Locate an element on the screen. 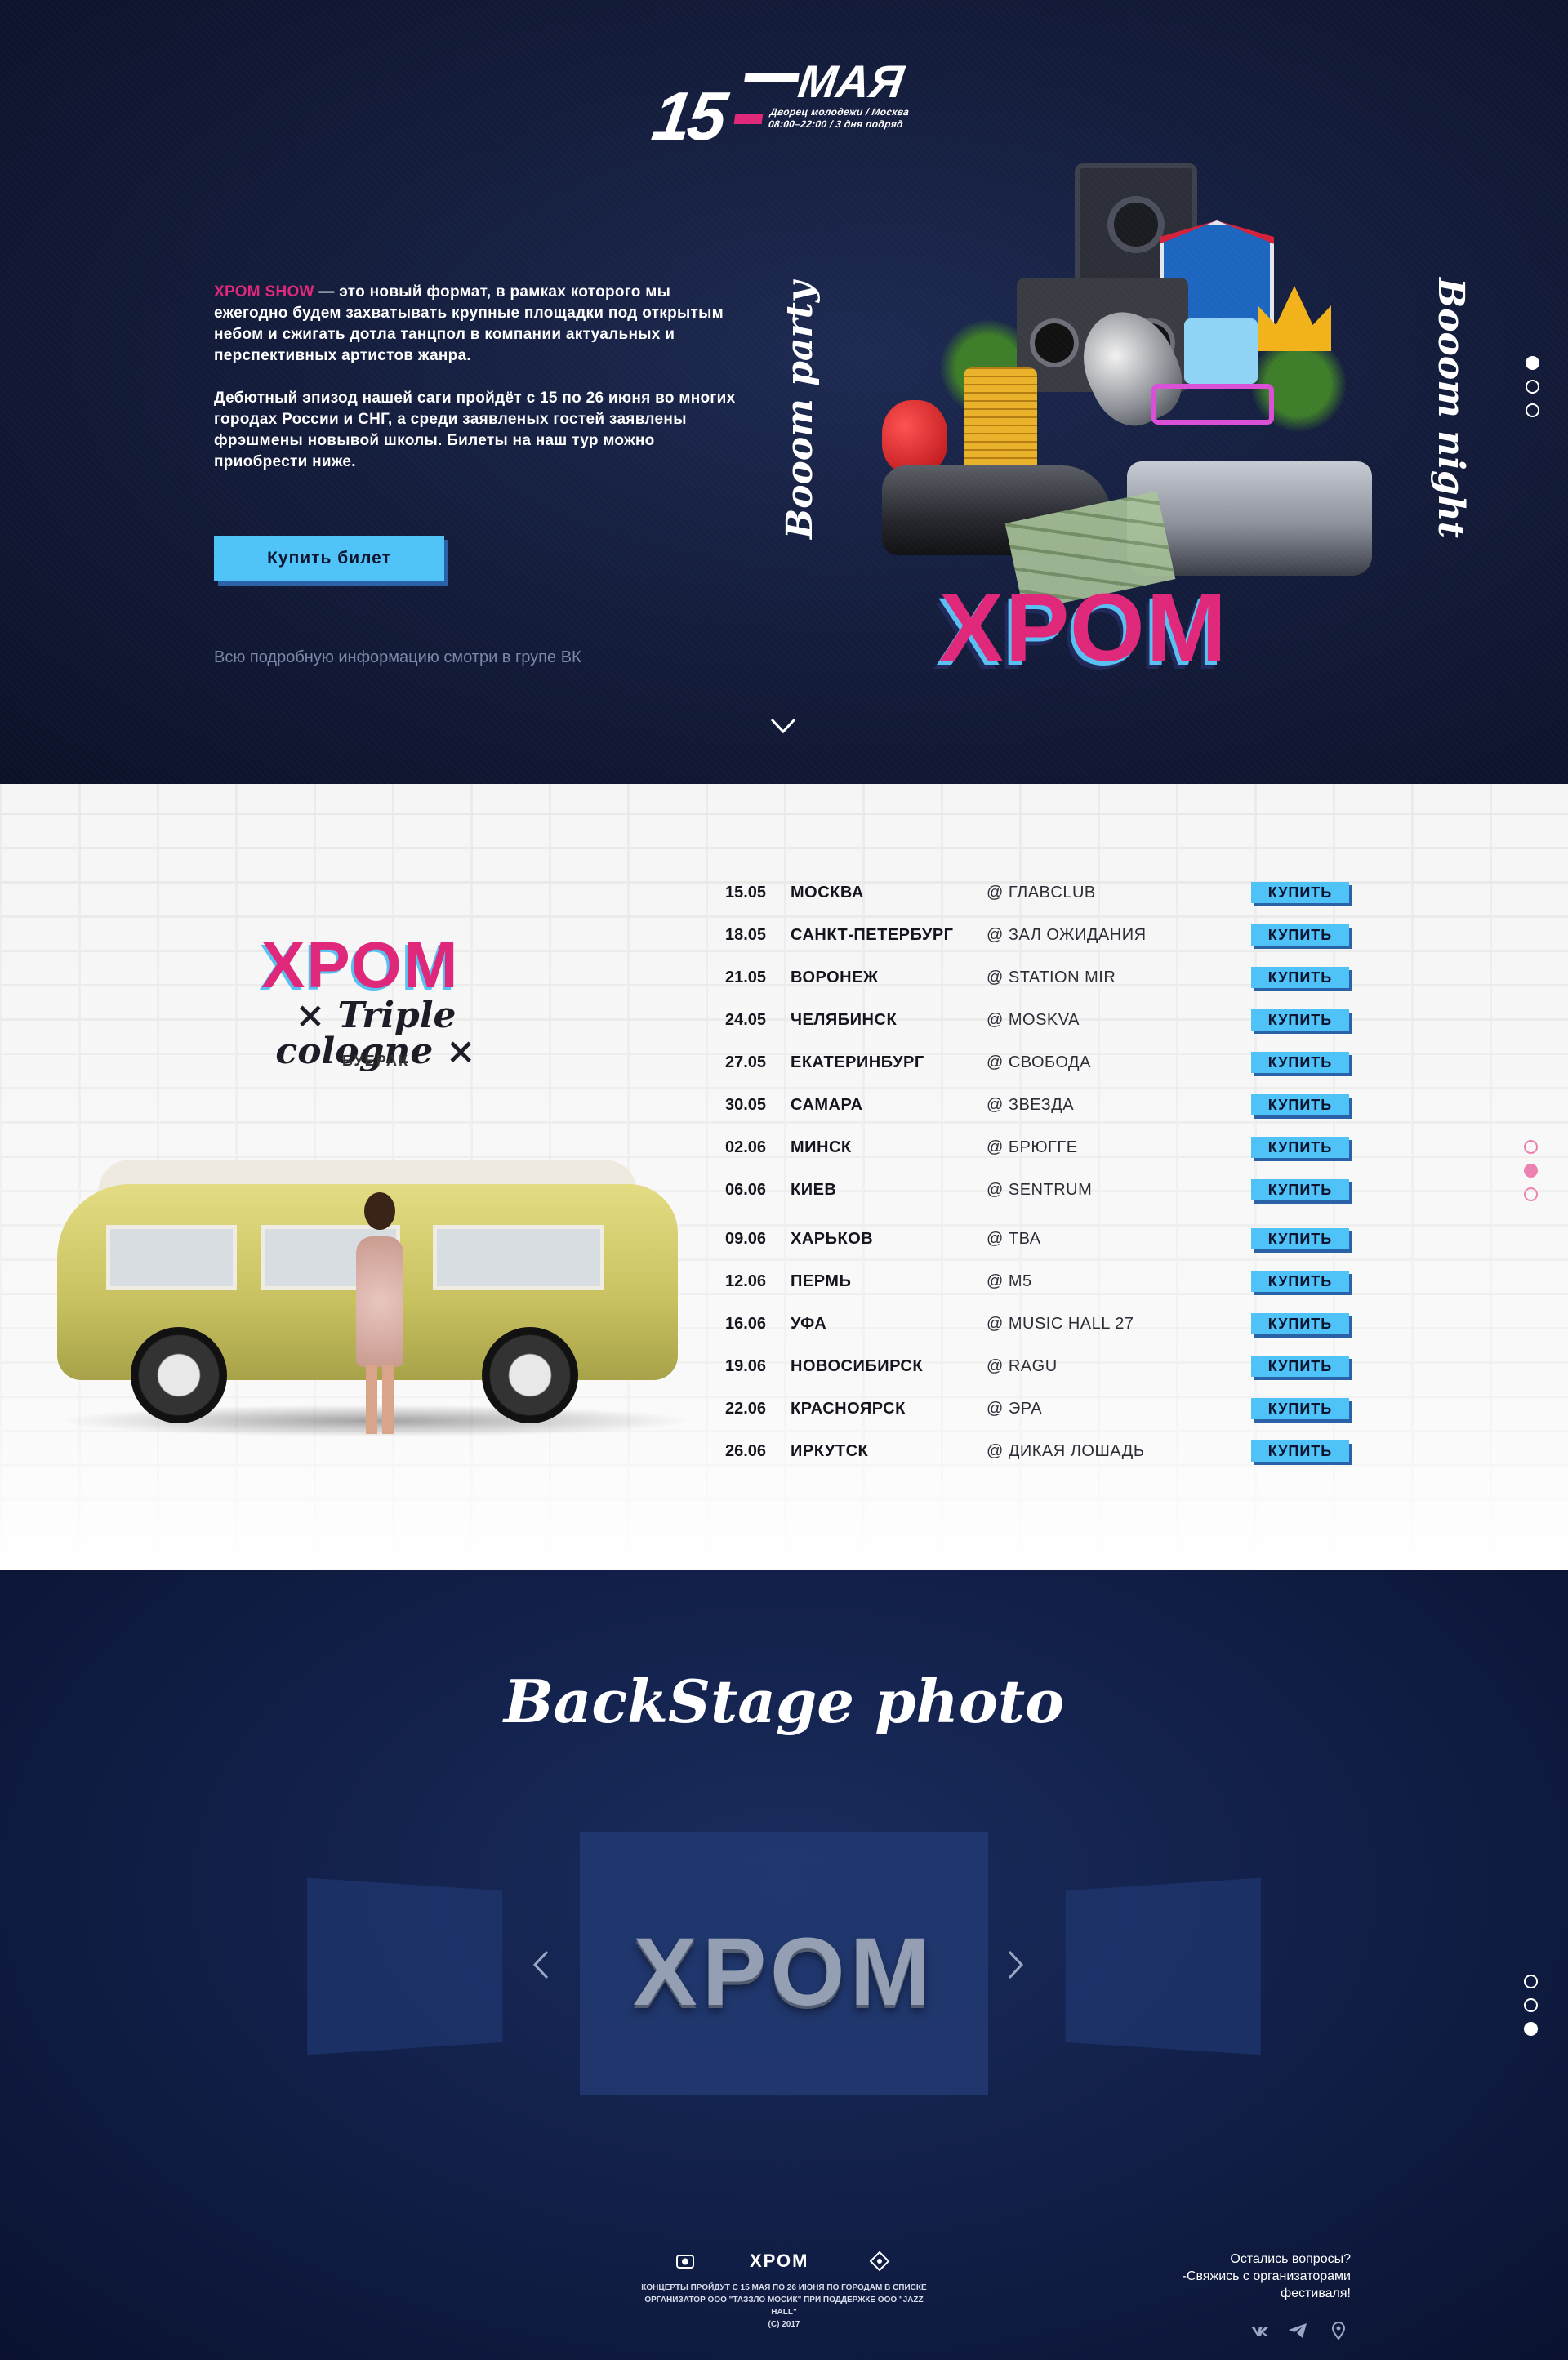 The width and height of the screenshot is (1568, 2360). tour-row: 24.05 ЧЕЛЯБИНСК @ MOSKVA КУПИТЬ is located at coordinates (1043, 1020).